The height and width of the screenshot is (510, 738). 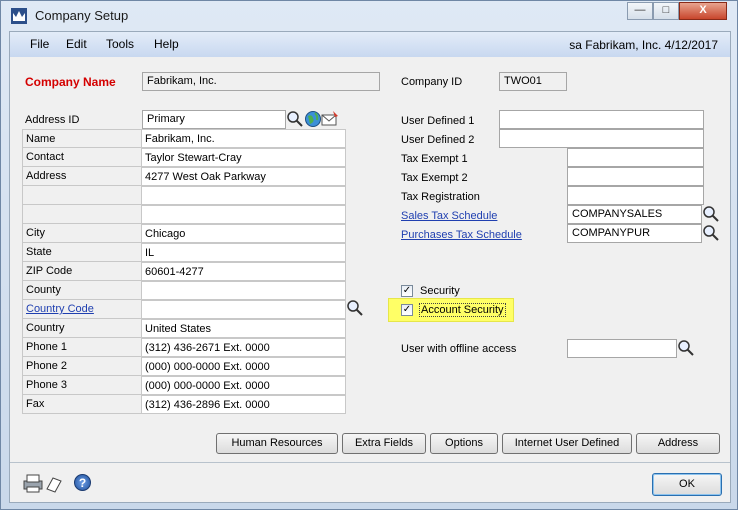 What do you see at coordinates (166, 44) in the screenshot?
I see `menu-help: Help` at bounding box center [166, 44].